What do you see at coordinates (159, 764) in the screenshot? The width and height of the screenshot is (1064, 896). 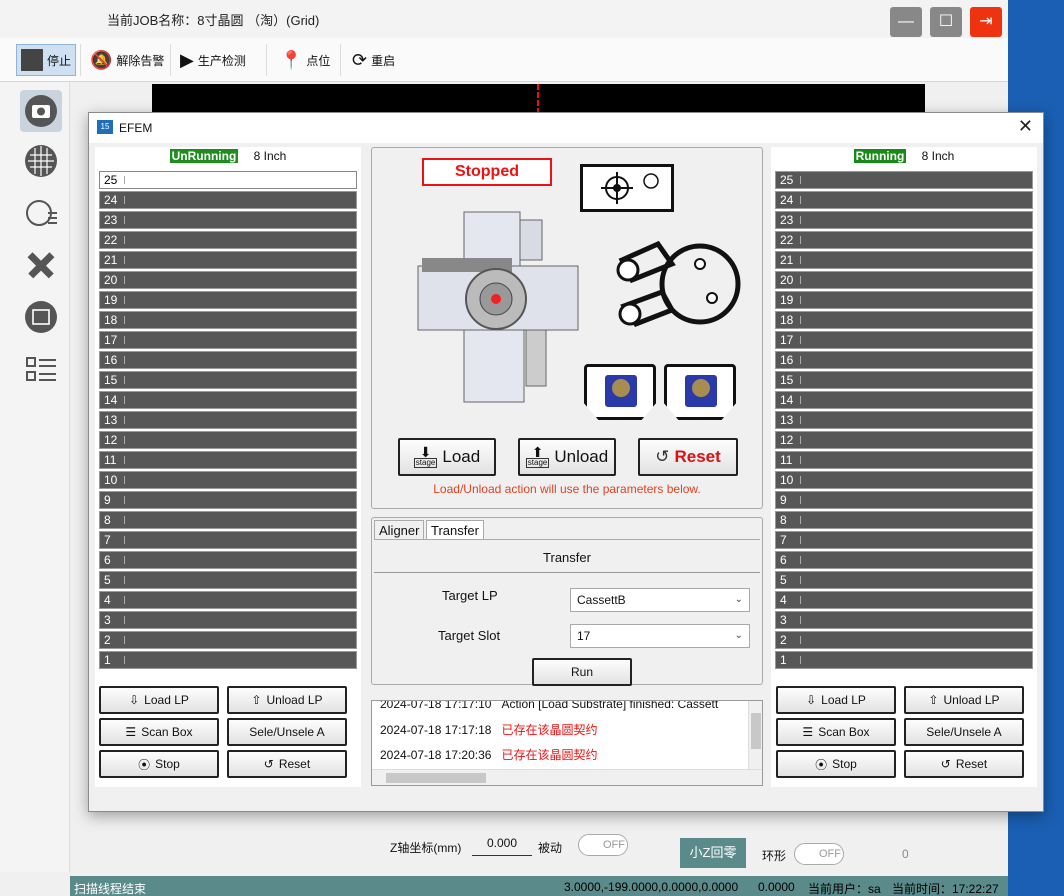 I see `left-stop-button: ⦿ Stop` at bounding box center [159, 764].